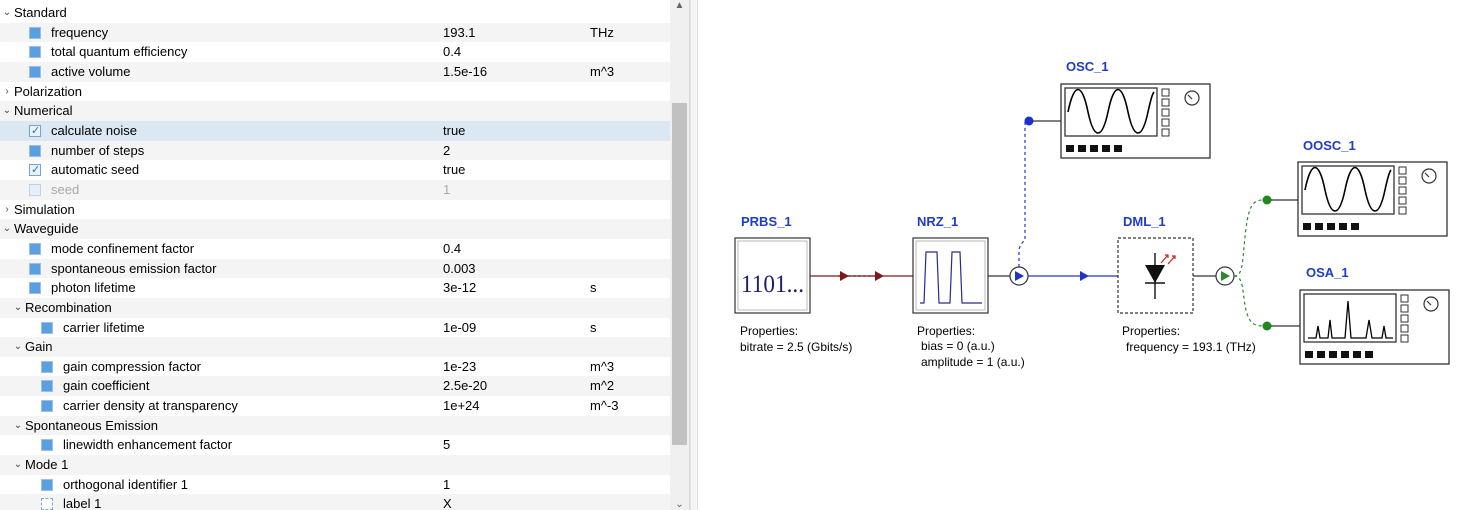 The height and width of the screenshot is (510, 1459). I want to click on wire-prbs-nrz, so click(861, 276).